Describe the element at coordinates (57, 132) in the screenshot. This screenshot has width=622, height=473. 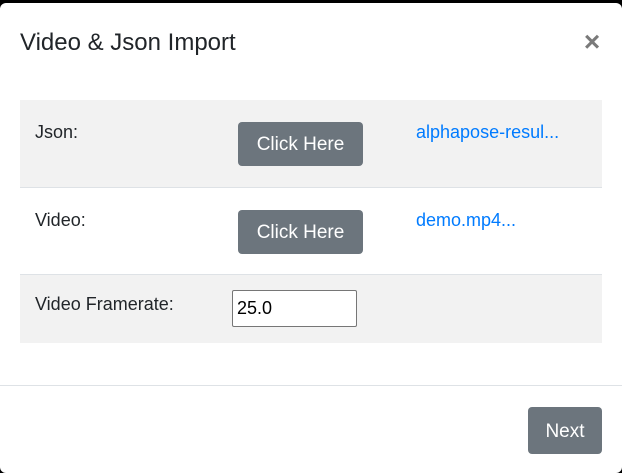
I see `json-label: Json:` at that location.